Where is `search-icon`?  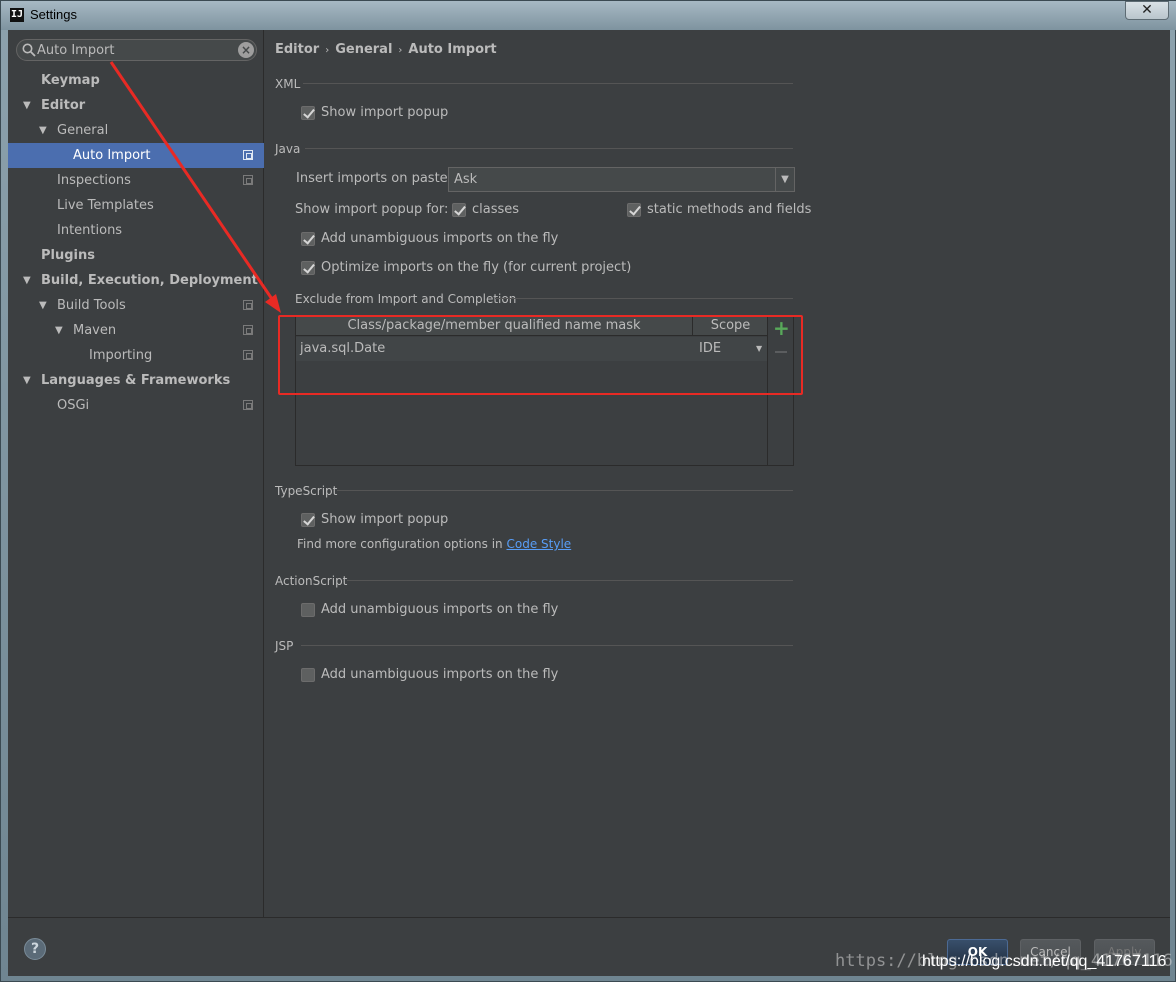 search-icon is located at coordinates (29, 50).